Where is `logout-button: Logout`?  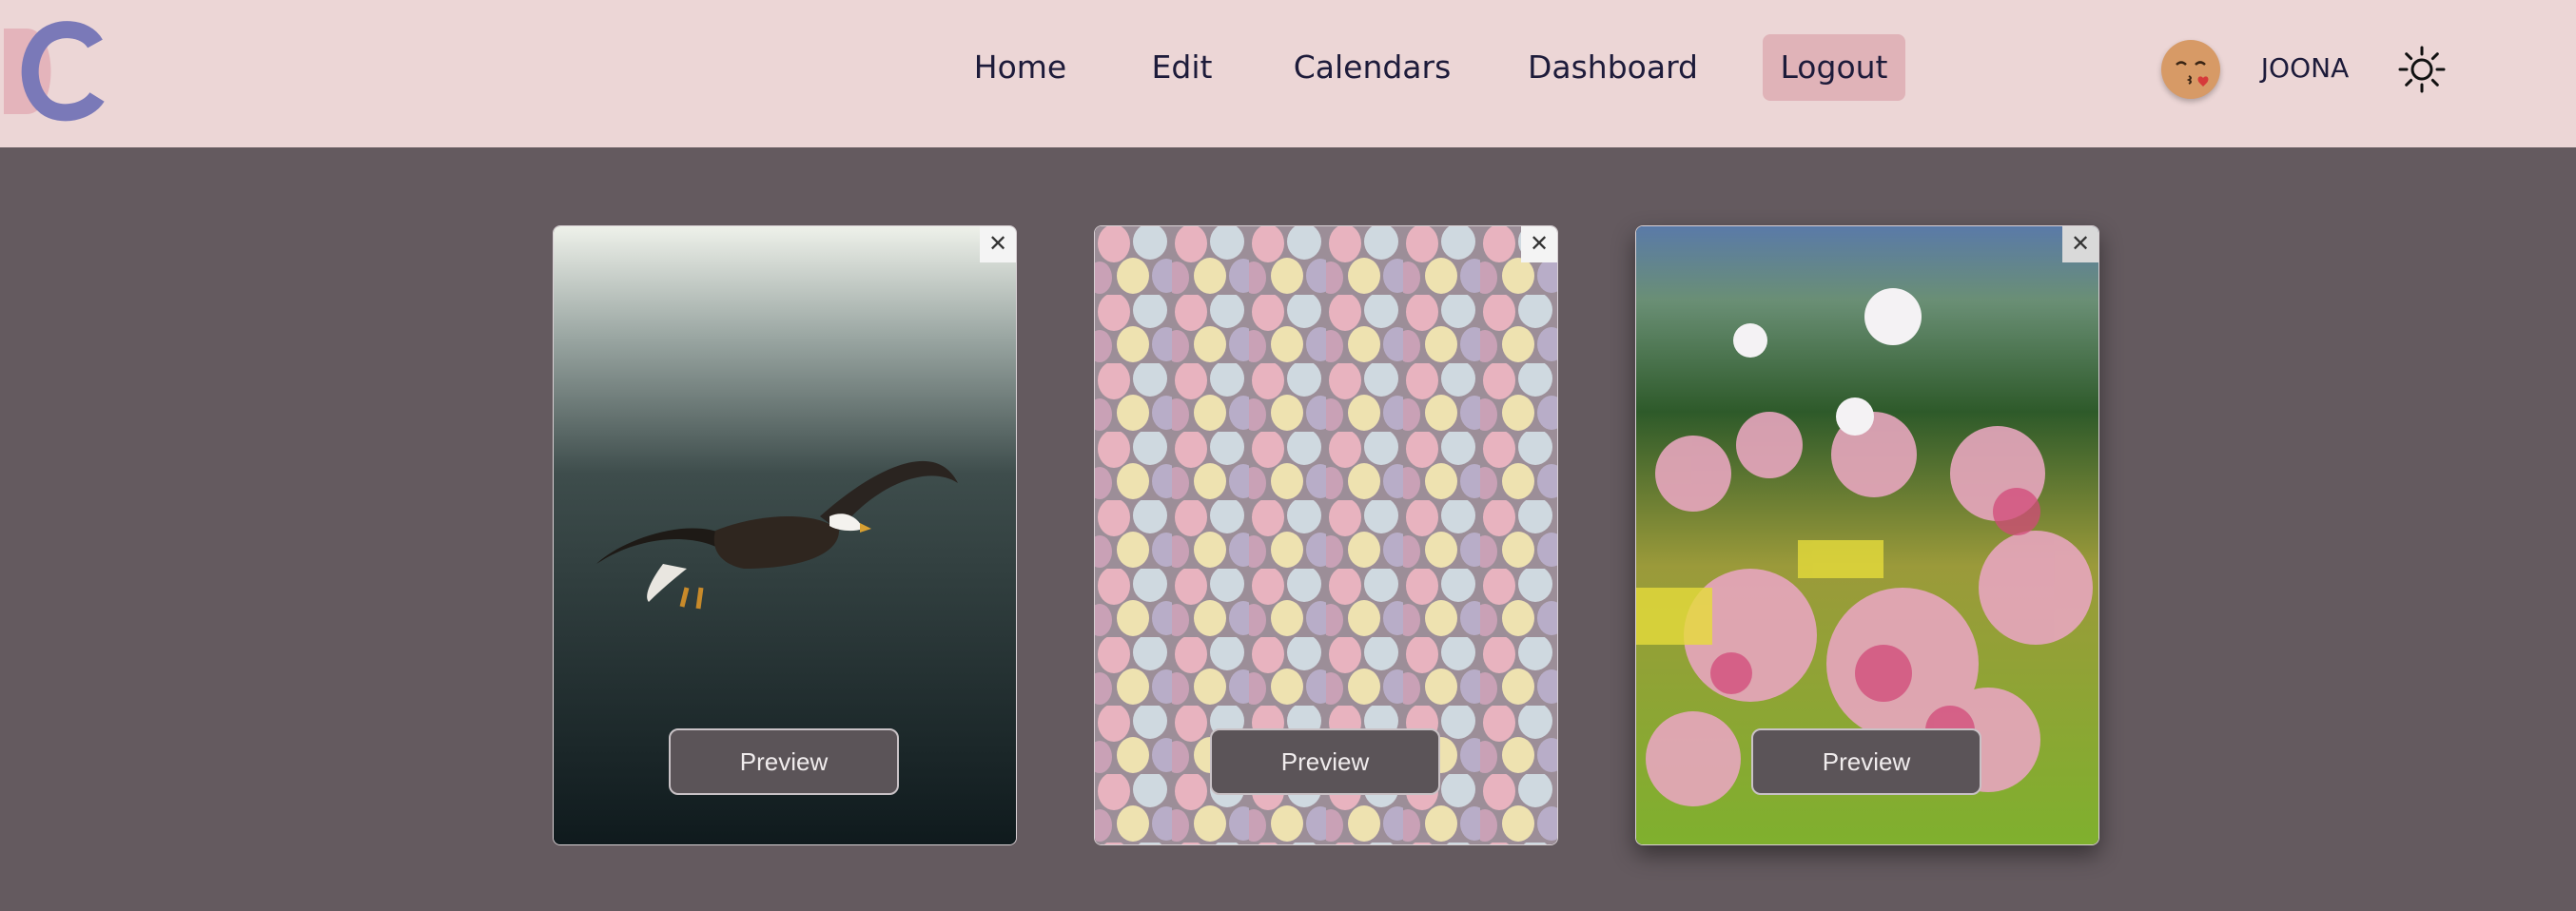 logout-button: Logout is located at coordinates (1834, 67).